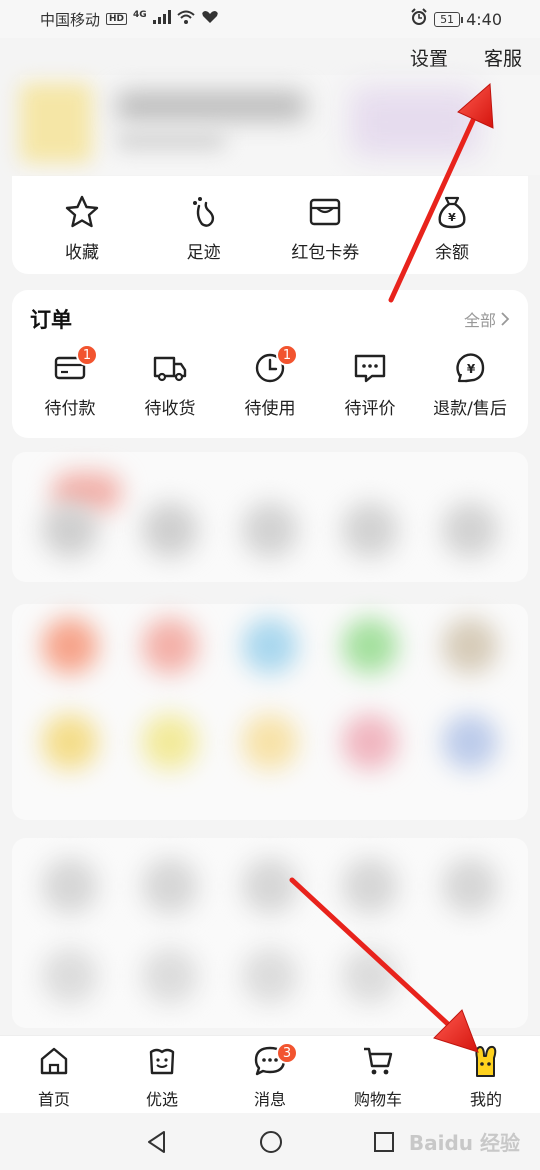  Describe the element at coordinates (270, 19) in the screenshot. I see `status-bar: 中国移动 HD 4G 51 4:40` at that location.